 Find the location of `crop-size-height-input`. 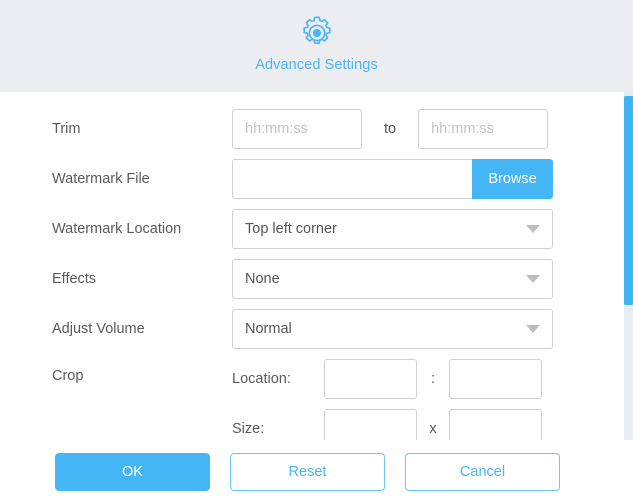

crop-size-height-input is located at coordinates (495, 424).